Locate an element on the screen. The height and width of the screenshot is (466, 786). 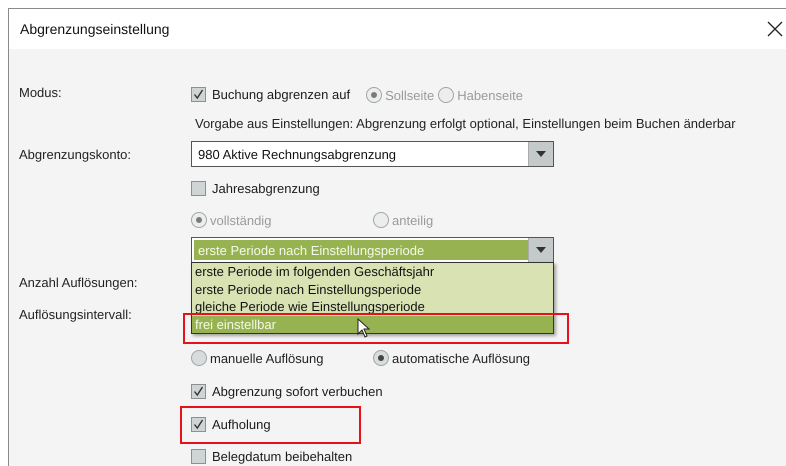
radio-label: automatische Auflösung is located at coordinates (461, 358).